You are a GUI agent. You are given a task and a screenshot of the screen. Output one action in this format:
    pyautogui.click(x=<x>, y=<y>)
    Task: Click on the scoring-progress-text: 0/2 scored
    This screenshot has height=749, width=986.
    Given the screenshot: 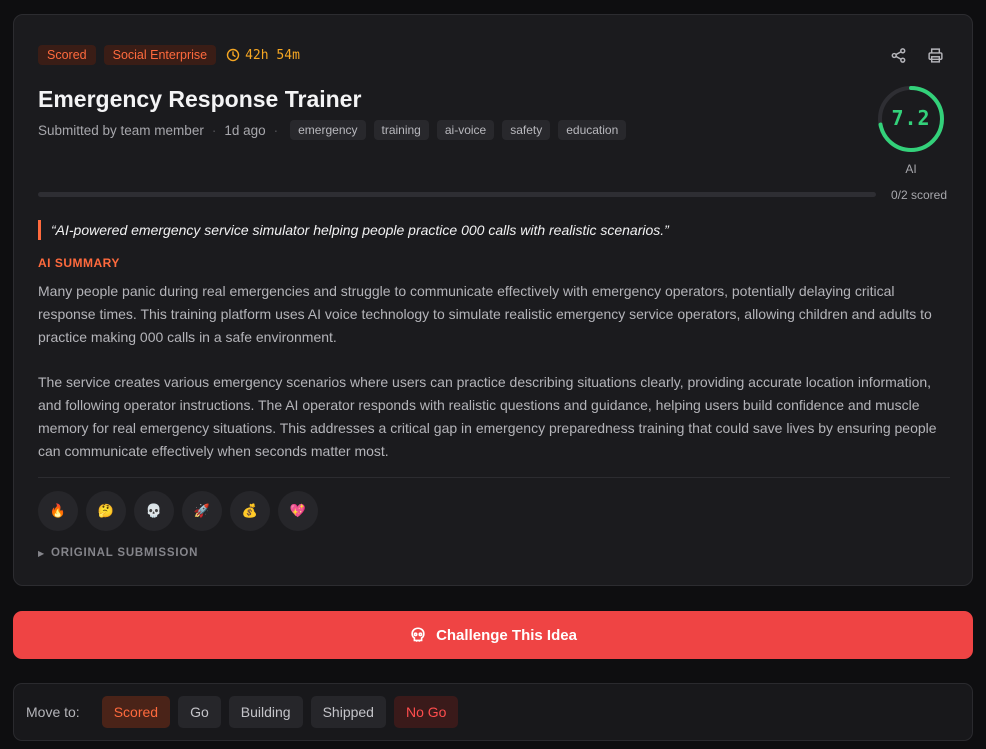 What is the action you would take?
    pyautogui.click(x=918, y=195)
    